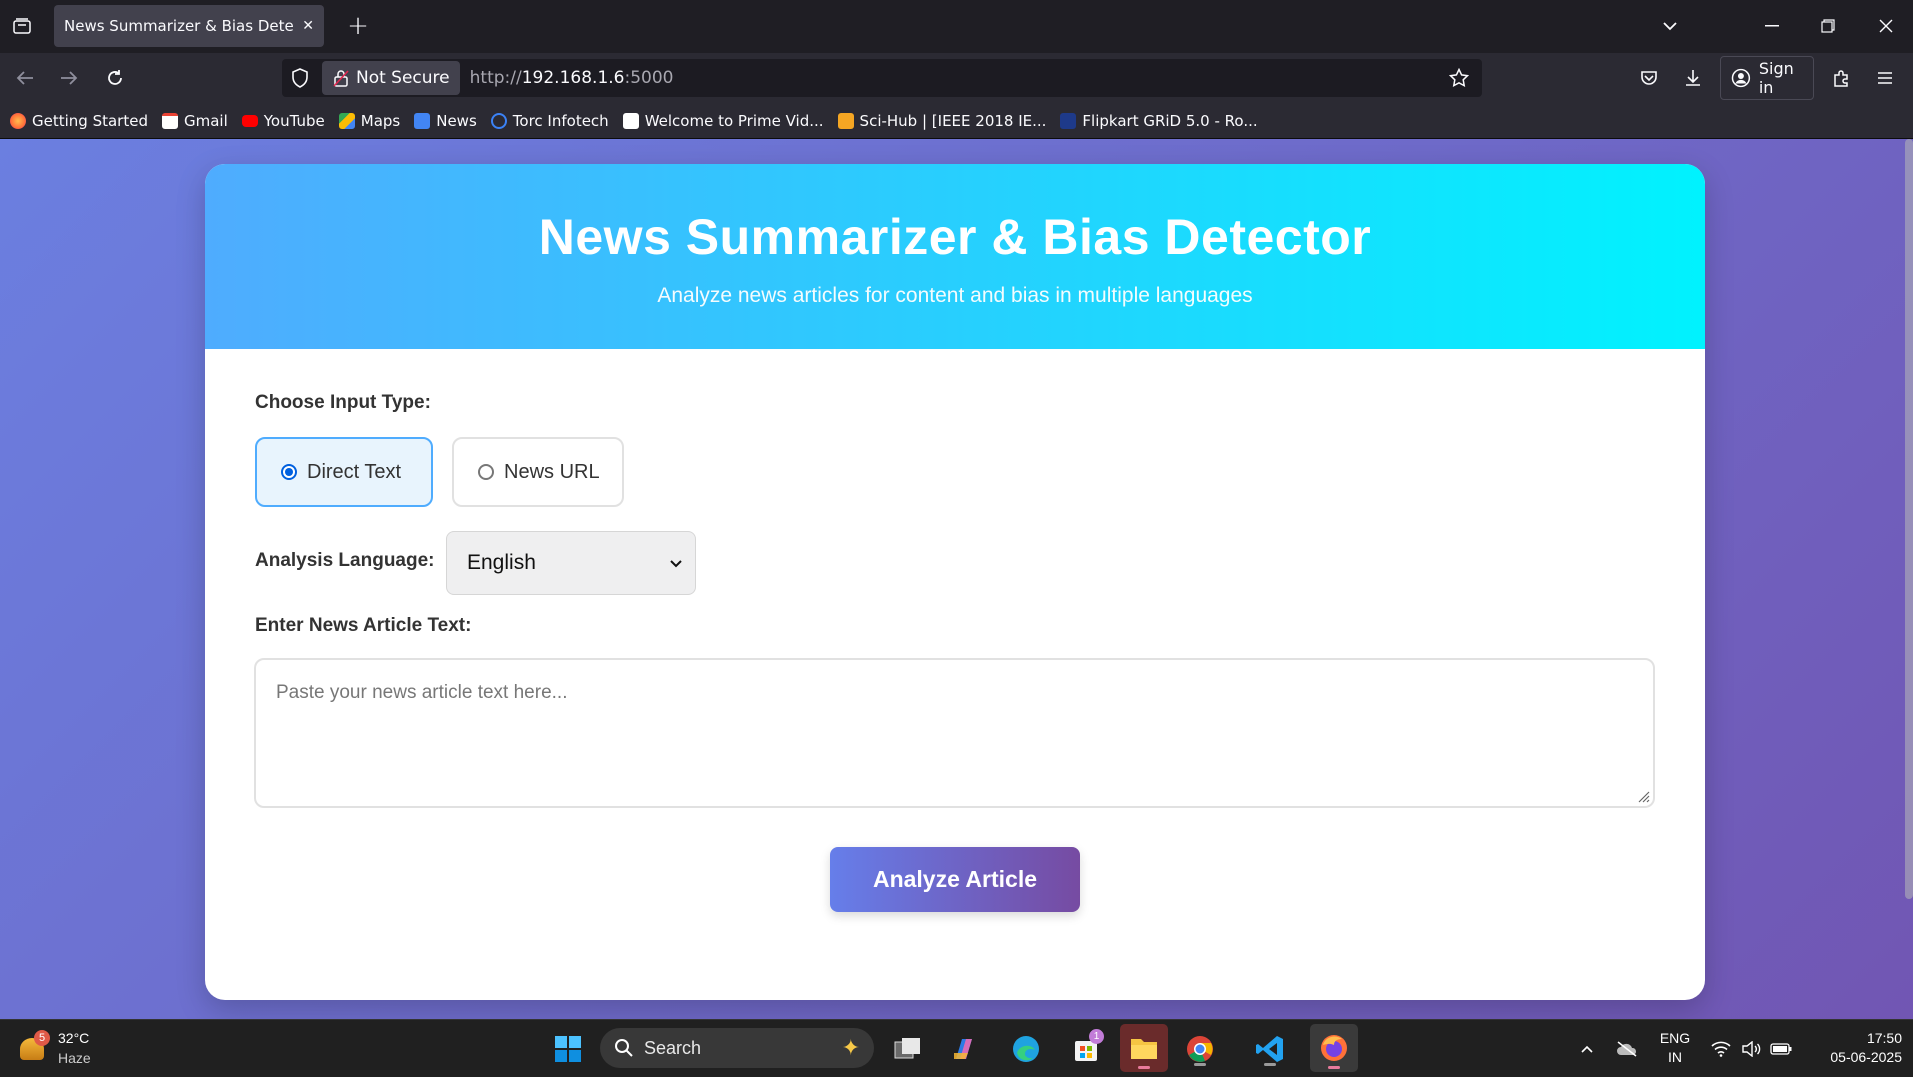 This screenshot has height=1077, width=1913. I want to click on analyze-article-button: Analyze Article, so click(955, 879).